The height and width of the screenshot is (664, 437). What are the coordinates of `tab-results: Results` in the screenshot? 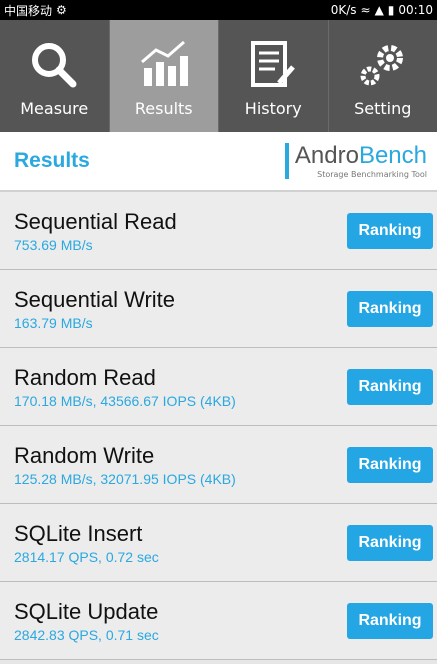 It's located at (164, 76).